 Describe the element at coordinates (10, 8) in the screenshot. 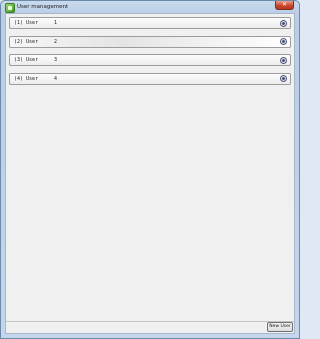

I see `app-icon` at that location.